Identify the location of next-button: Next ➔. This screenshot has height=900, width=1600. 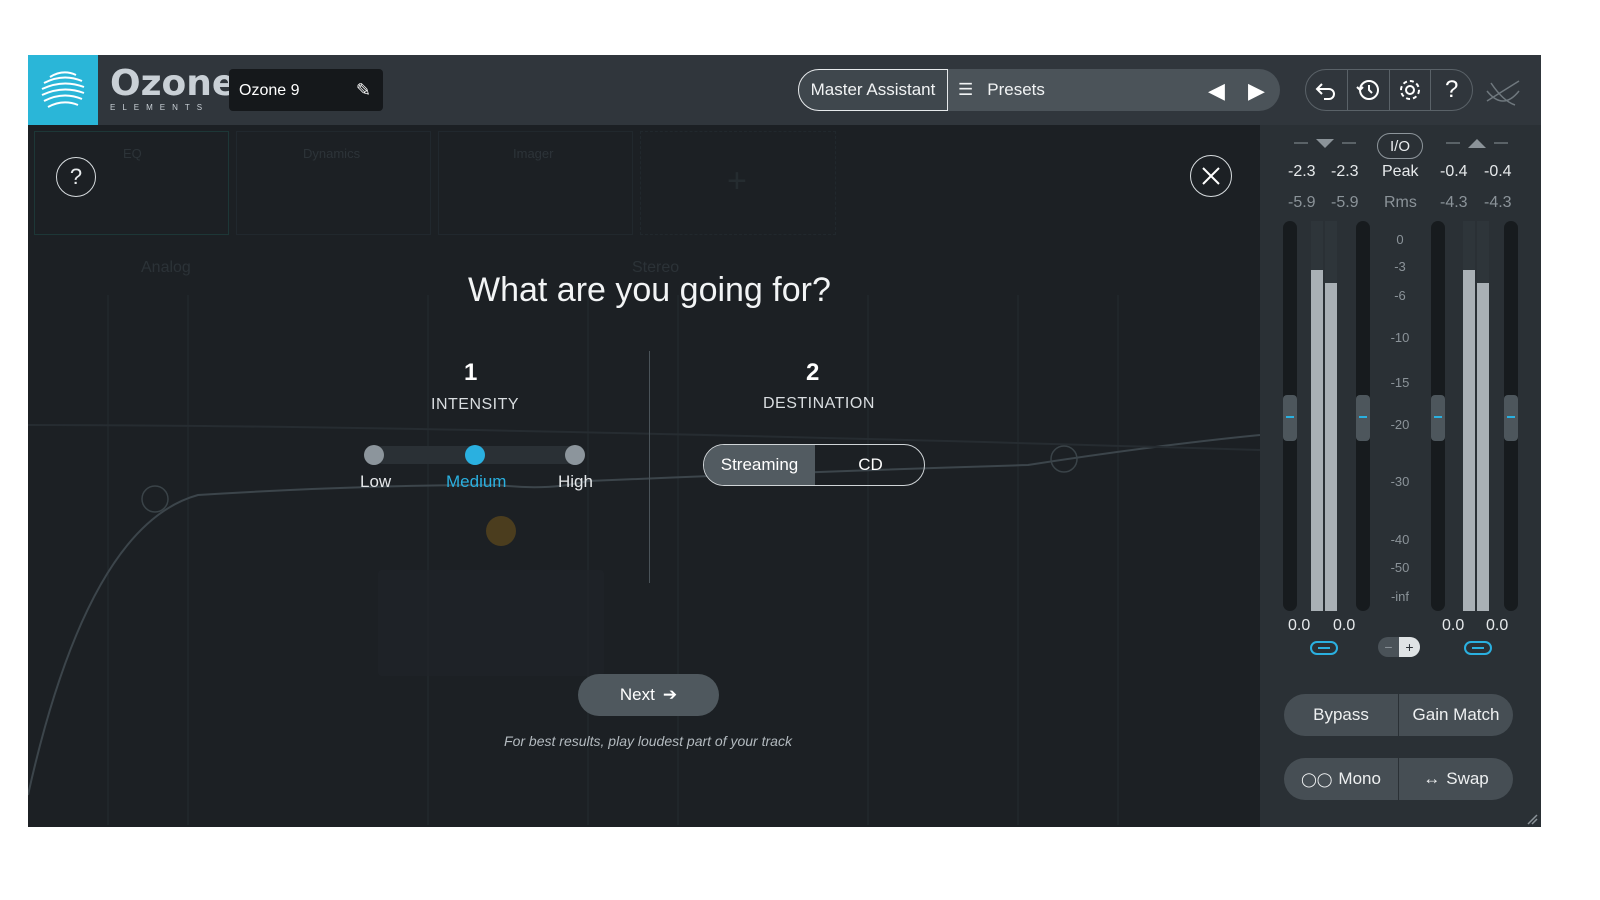
(648, 695).